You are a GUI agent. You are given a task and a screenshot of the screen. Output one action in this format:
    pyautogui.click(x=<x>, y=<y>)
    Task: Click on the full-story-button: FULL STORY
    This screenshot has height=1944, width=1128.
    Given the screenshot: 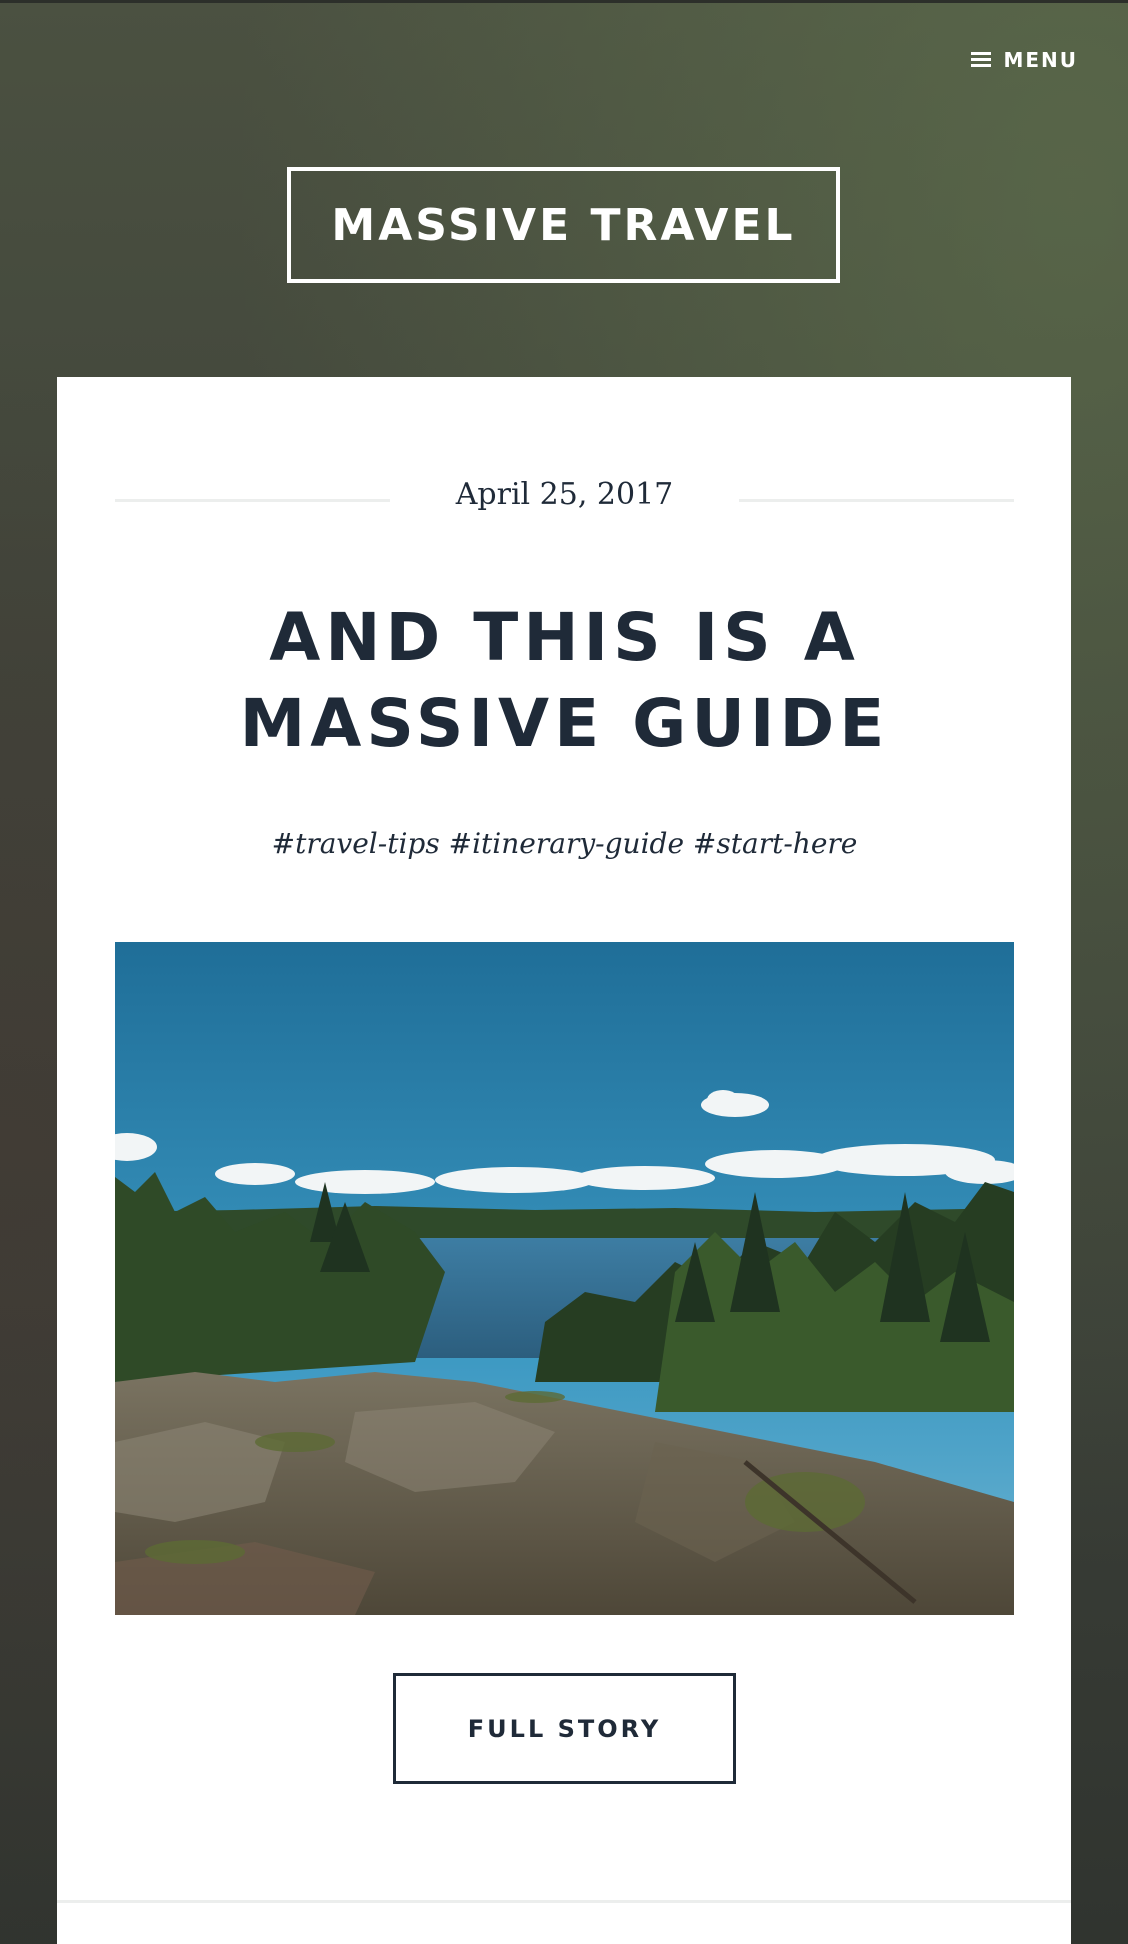 What is the action you would take?
    pyautogui.click(x=564, y=1728)
    